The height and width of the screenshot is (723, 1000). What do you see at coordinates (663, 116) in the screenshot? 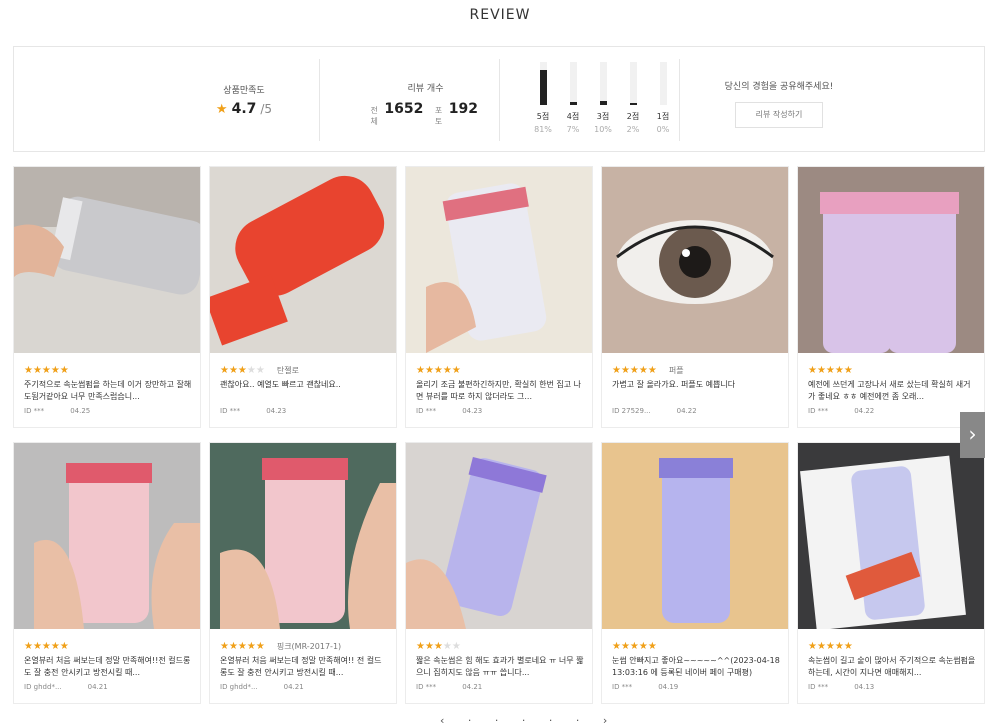
I see `dist-label: 1점` at bounding box center [663, 116].